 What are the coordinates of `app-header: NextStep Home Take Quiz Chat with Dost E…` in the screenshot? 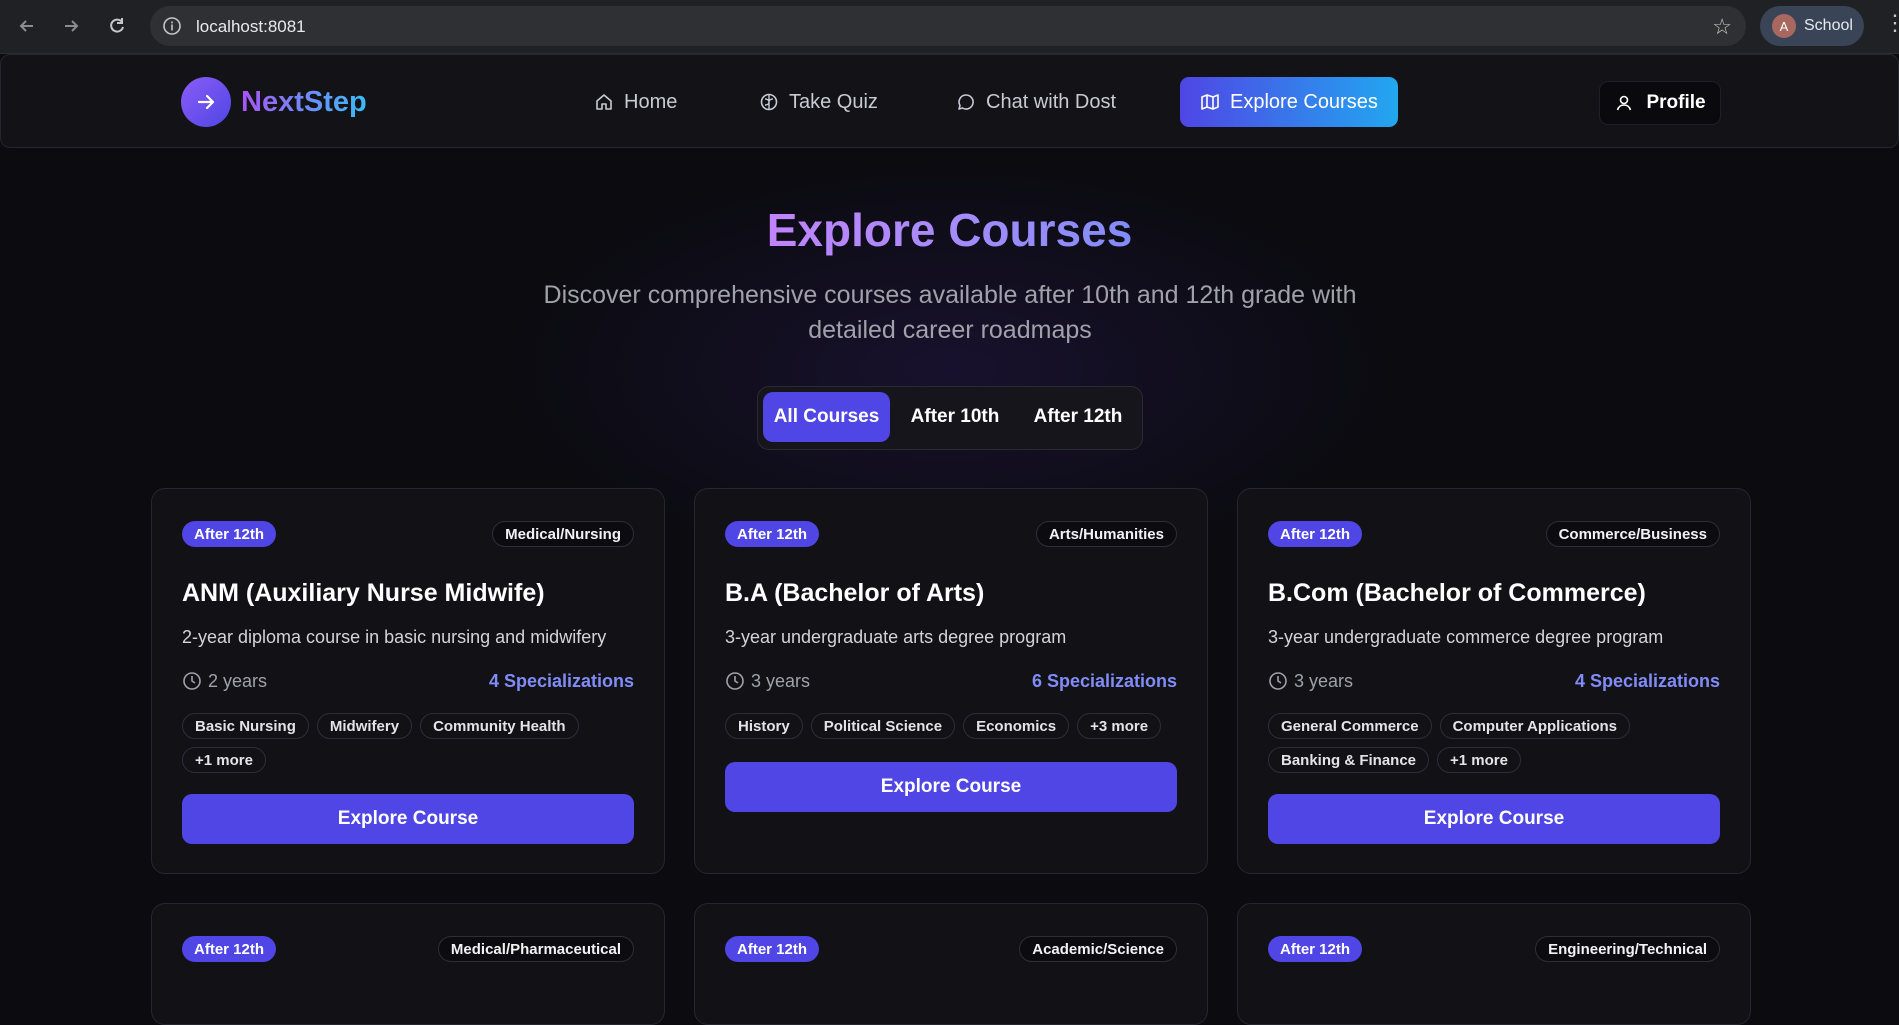 It's located at (949, 101).